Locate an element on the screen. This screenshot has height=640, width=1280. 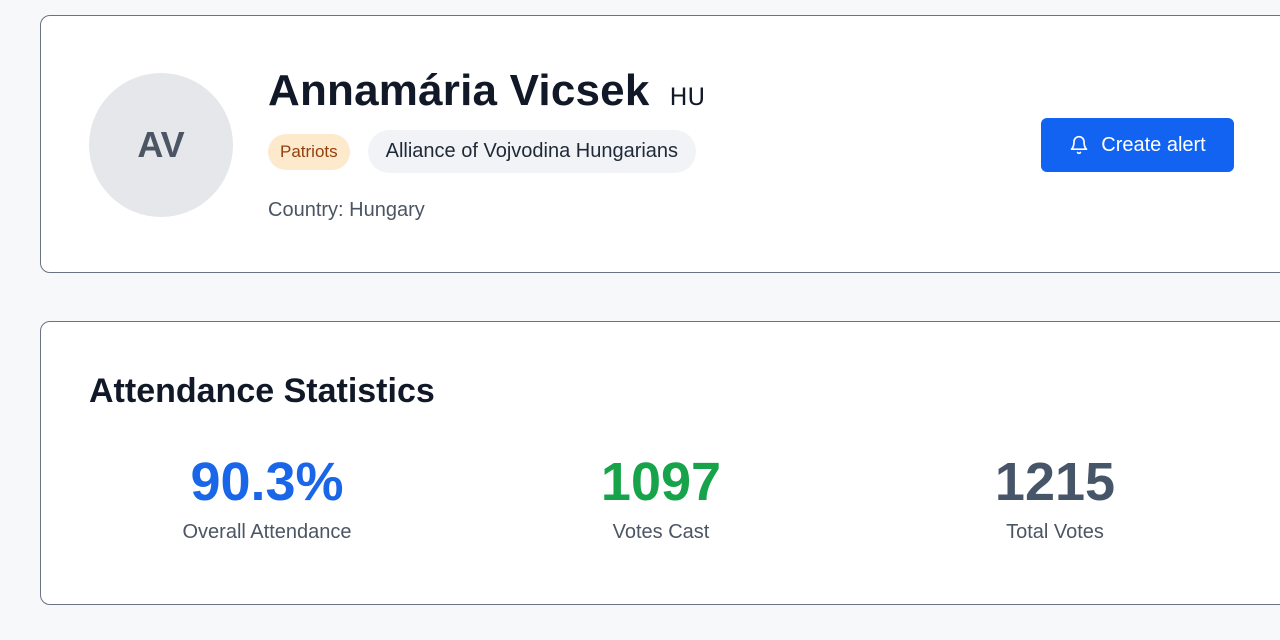
create-alert-label: Create alert is located at coordinates (1153, 144).